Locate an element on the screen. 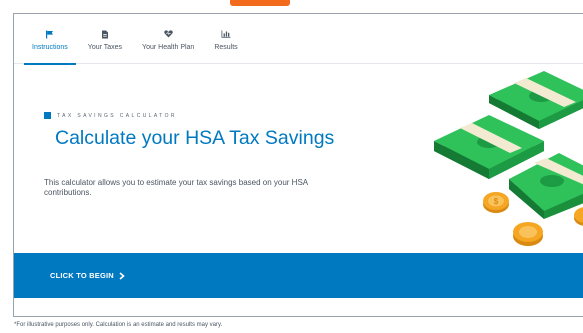 Image resolution: width=583 pixels, height=333 pixels. tab-results: Results is located at coordinates (225, 39).